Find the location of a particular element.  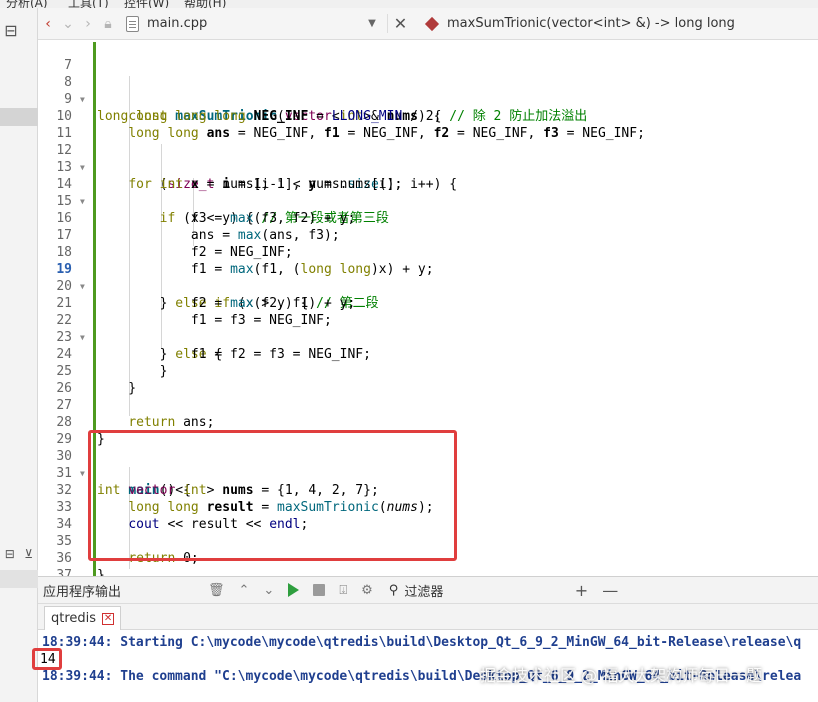

code-line: 20 f2 = max(f2, f1) + y; is located at coordinates (428, 286).